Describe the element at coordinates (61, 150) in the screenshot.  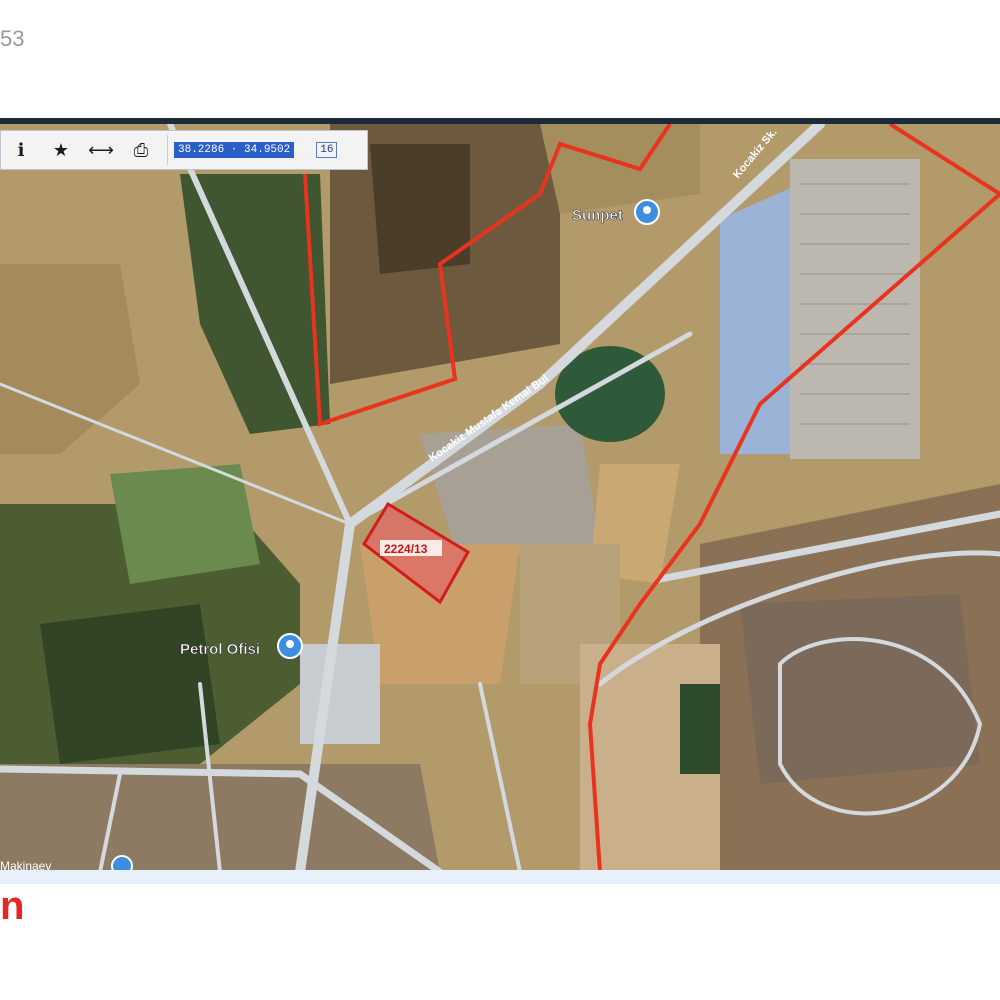
I see `star-icon: ★` at that location.